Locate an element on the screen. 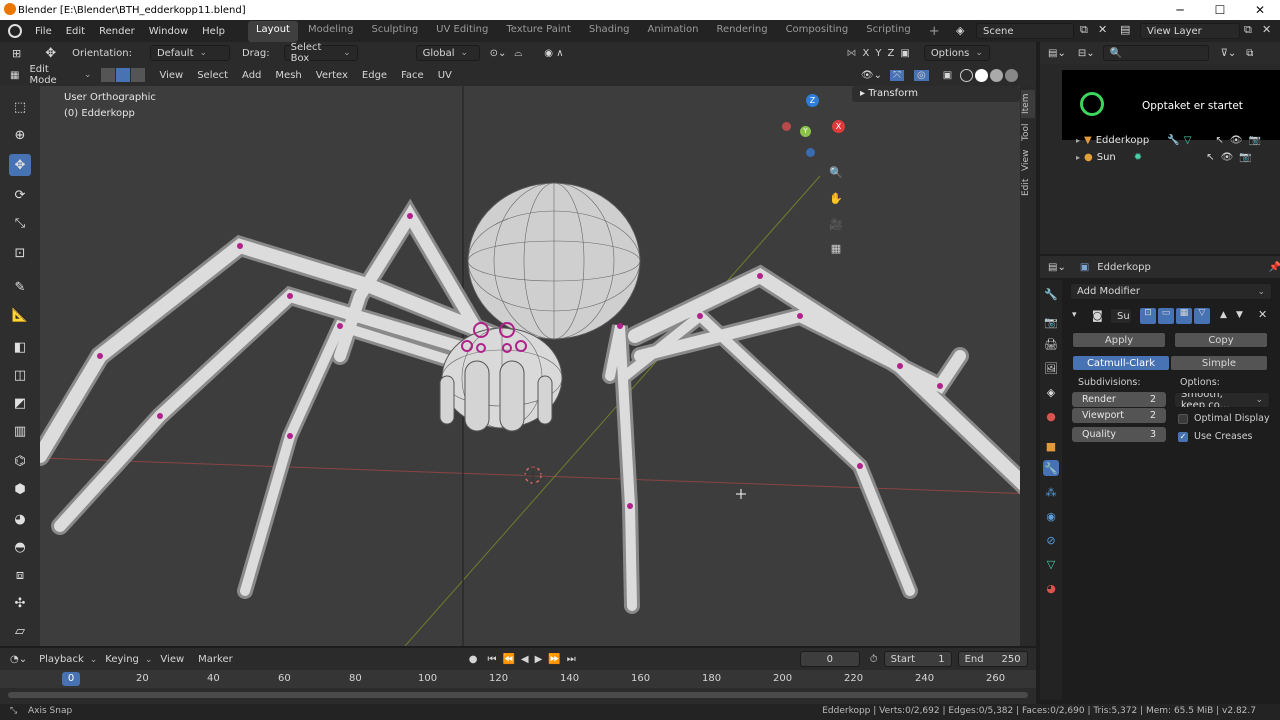  camera-view-icon: 🎥 is located at coordinates (836, 224).